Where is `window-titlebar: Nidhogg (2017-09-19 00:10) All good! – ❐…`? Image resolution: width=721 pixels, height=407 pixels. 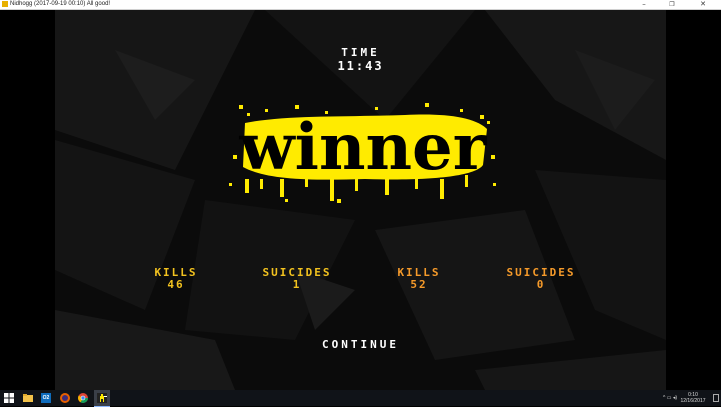
window-titlebar: Nidhogg (2017-09-19 00:10) All good! – ❐… is located at coordinates (360, 5).